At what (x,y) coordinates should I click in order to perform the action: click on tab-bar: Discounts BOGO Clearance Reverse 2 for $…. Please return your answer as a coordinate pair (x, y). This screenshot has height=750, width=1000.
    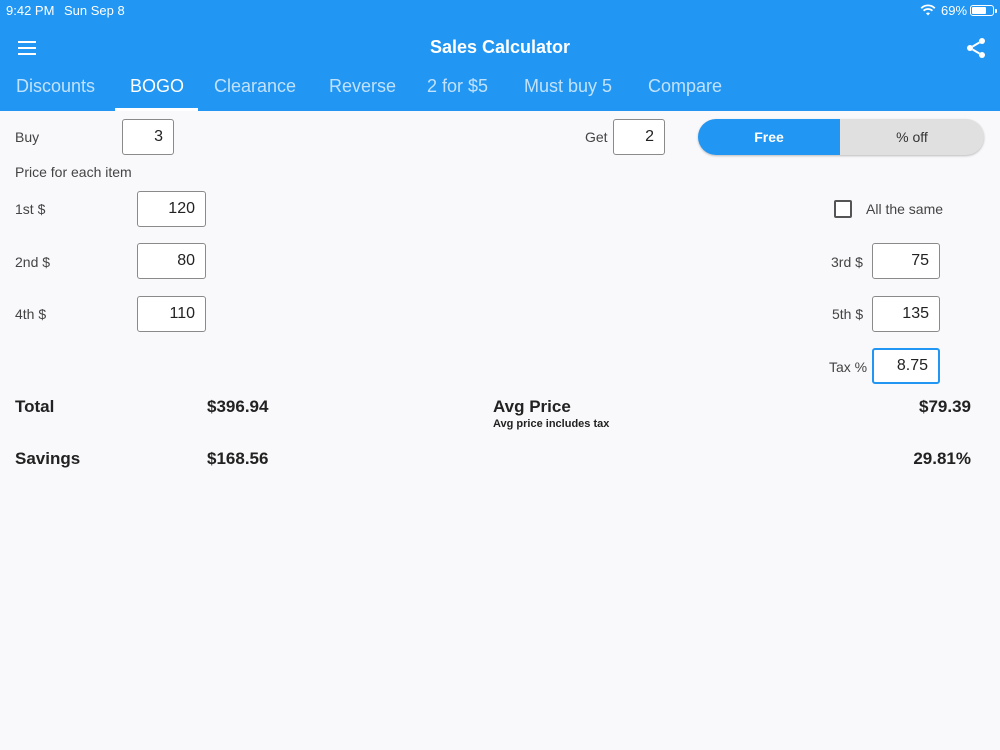
    Looking at the image, I should click on (500, 90).